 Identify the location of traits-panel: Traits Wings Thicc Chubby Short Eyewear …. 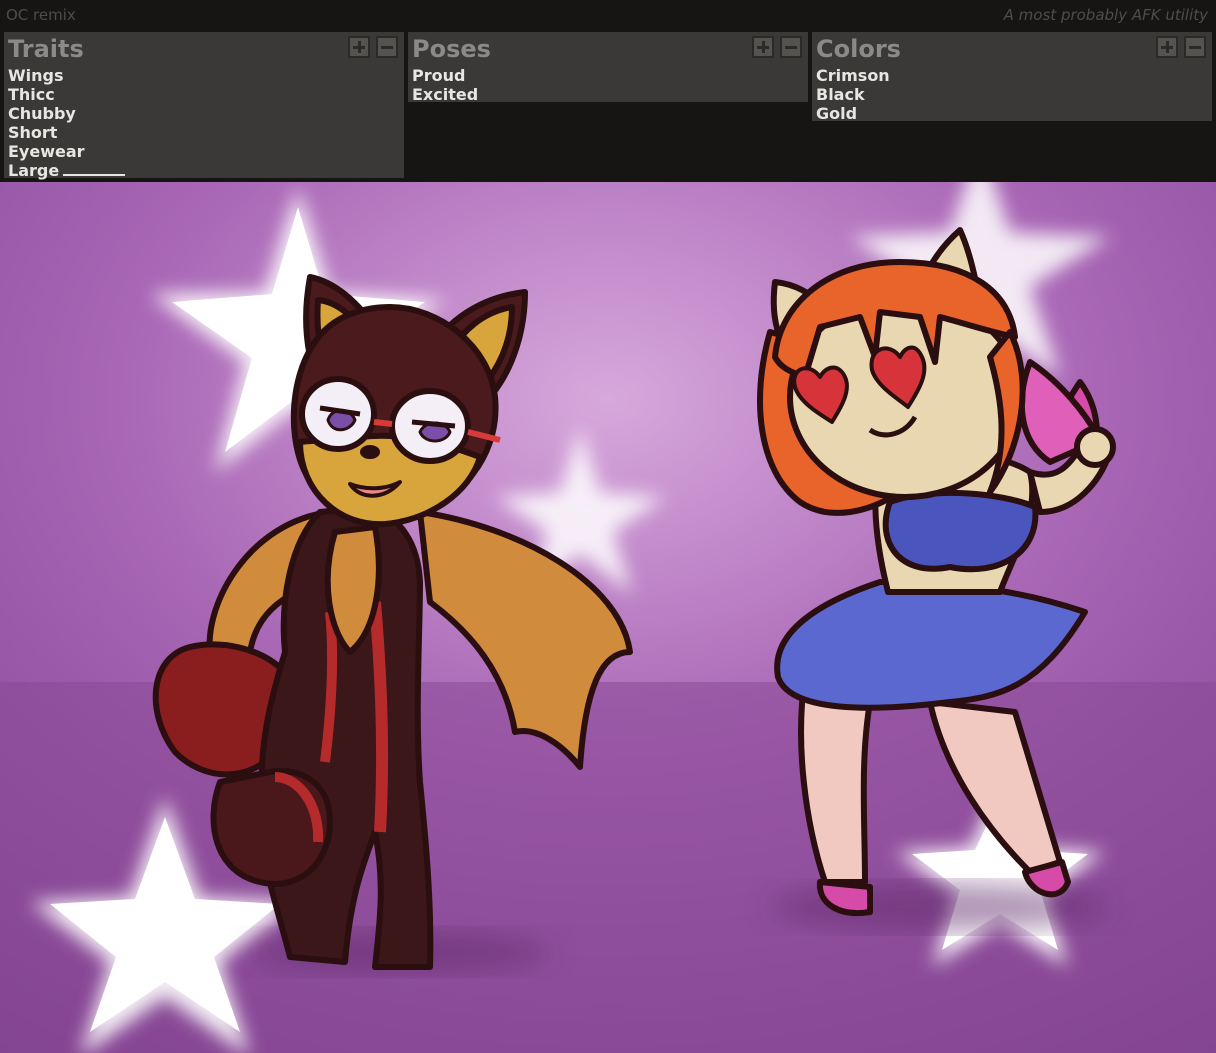
(204, 106).